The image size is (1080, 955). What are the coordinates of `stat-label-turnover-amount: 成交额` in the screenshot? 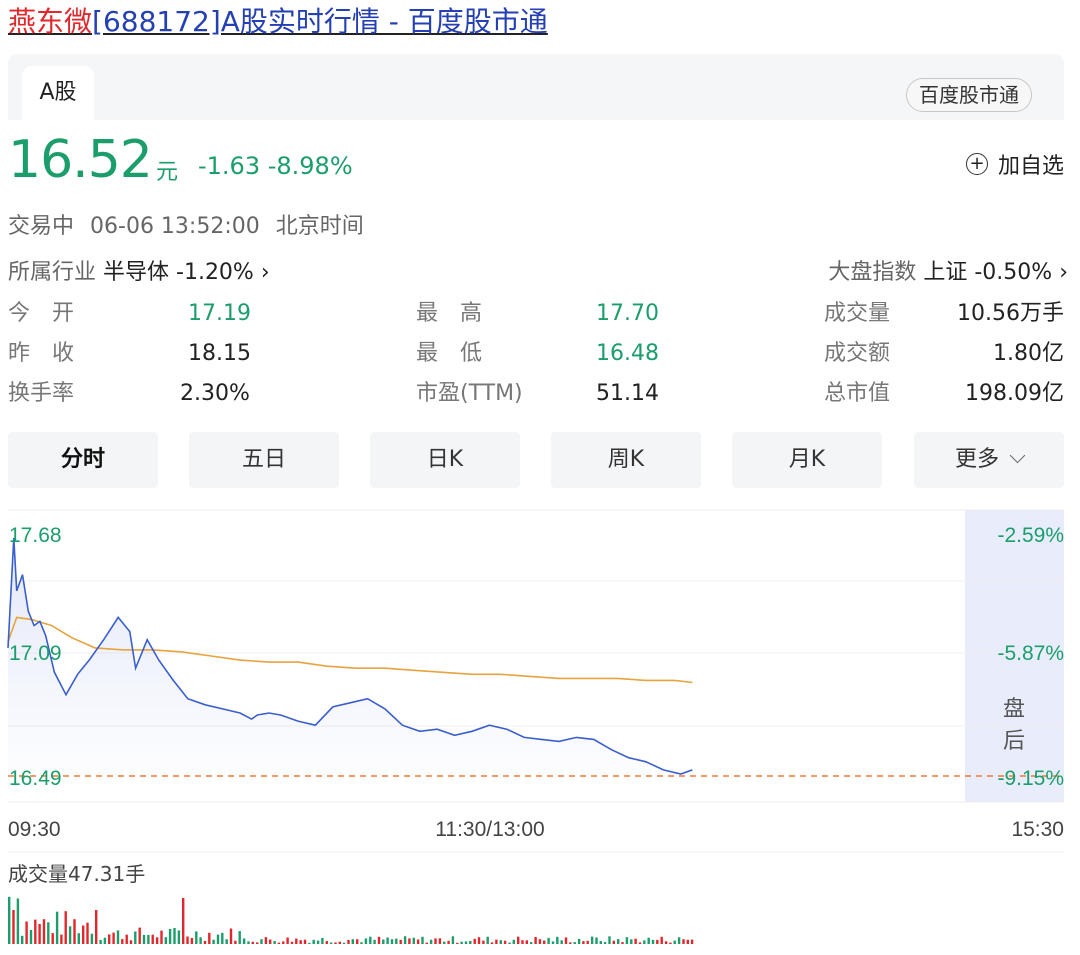 It's located at (857, 353).